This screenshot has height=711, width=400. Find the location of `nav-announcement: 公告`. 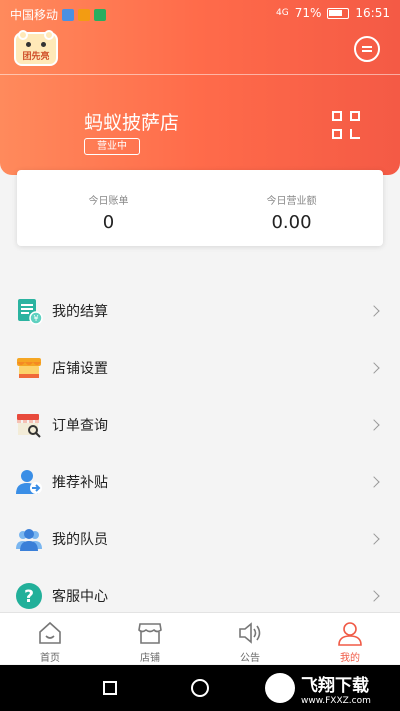

nav-announcement: 公告 is located at coordinates (250, 638).